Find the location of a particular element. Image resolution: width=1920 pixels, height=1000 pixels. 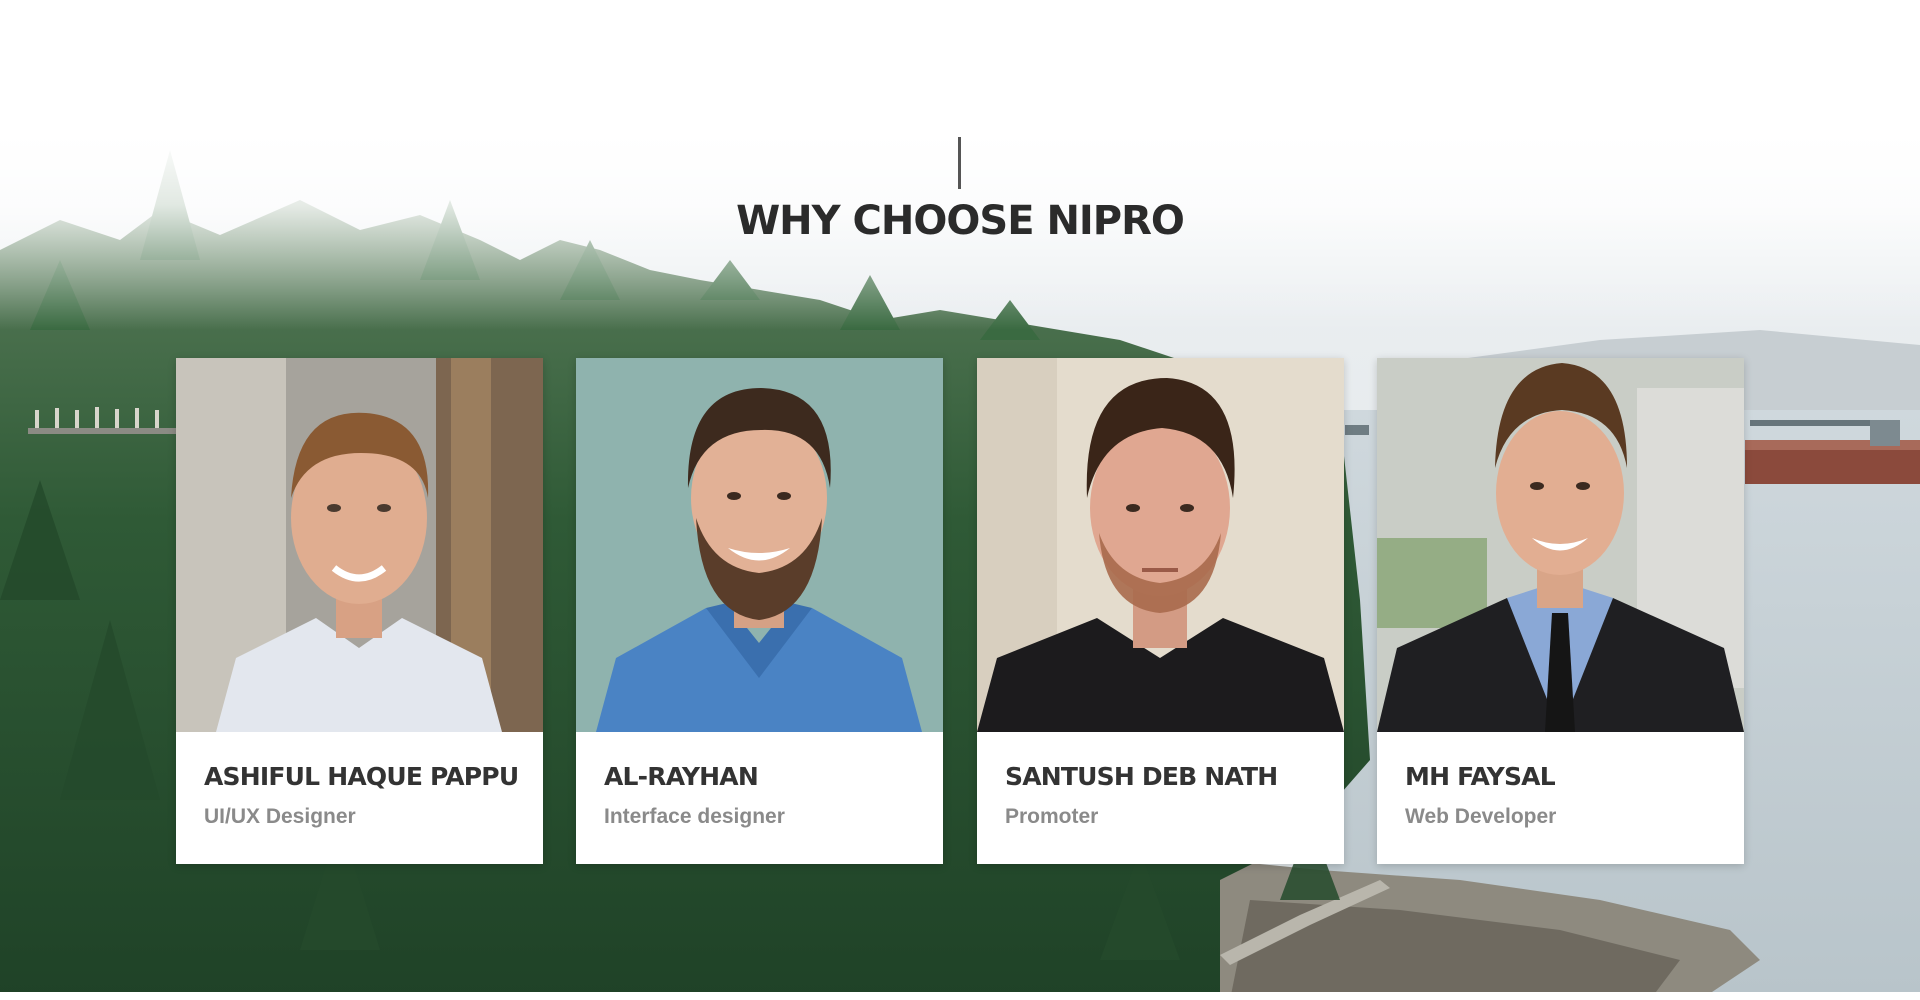

member-name: MH FAYSAL is located at coordinates (1480, 776).